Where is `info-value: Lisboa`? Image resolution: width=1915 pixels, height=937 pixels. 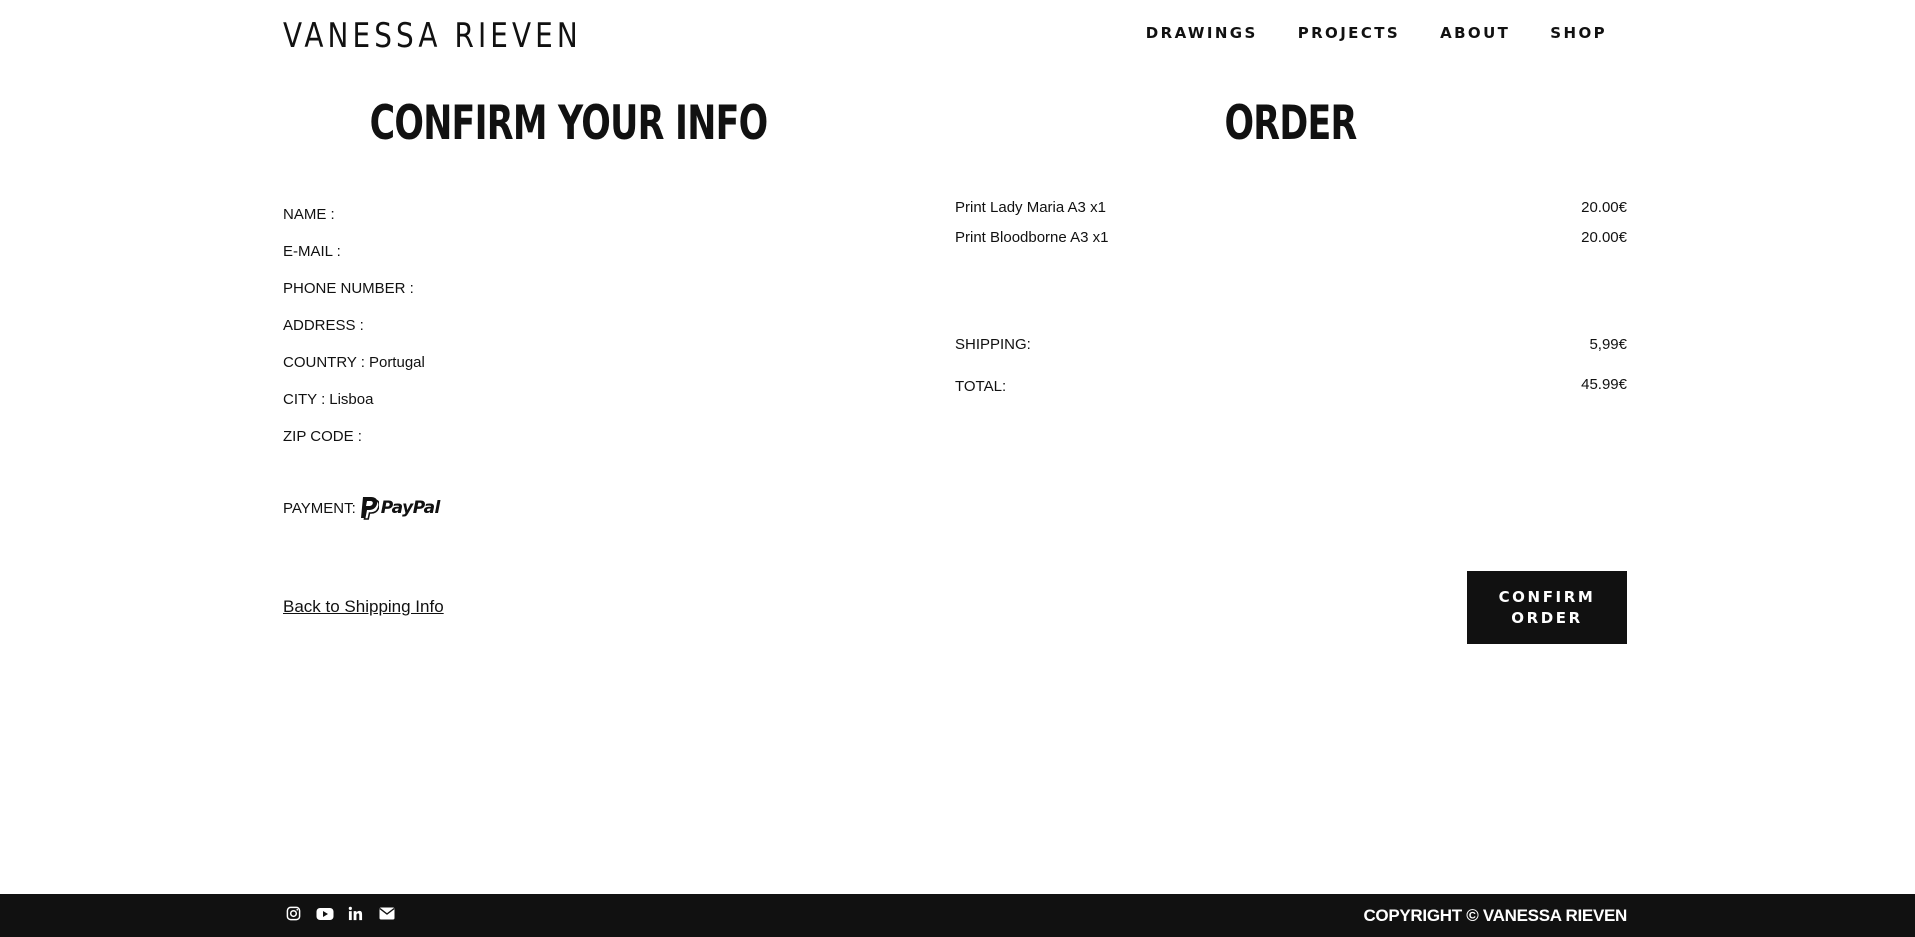 info-value: Lisboa is located at coordinates (351, 399).